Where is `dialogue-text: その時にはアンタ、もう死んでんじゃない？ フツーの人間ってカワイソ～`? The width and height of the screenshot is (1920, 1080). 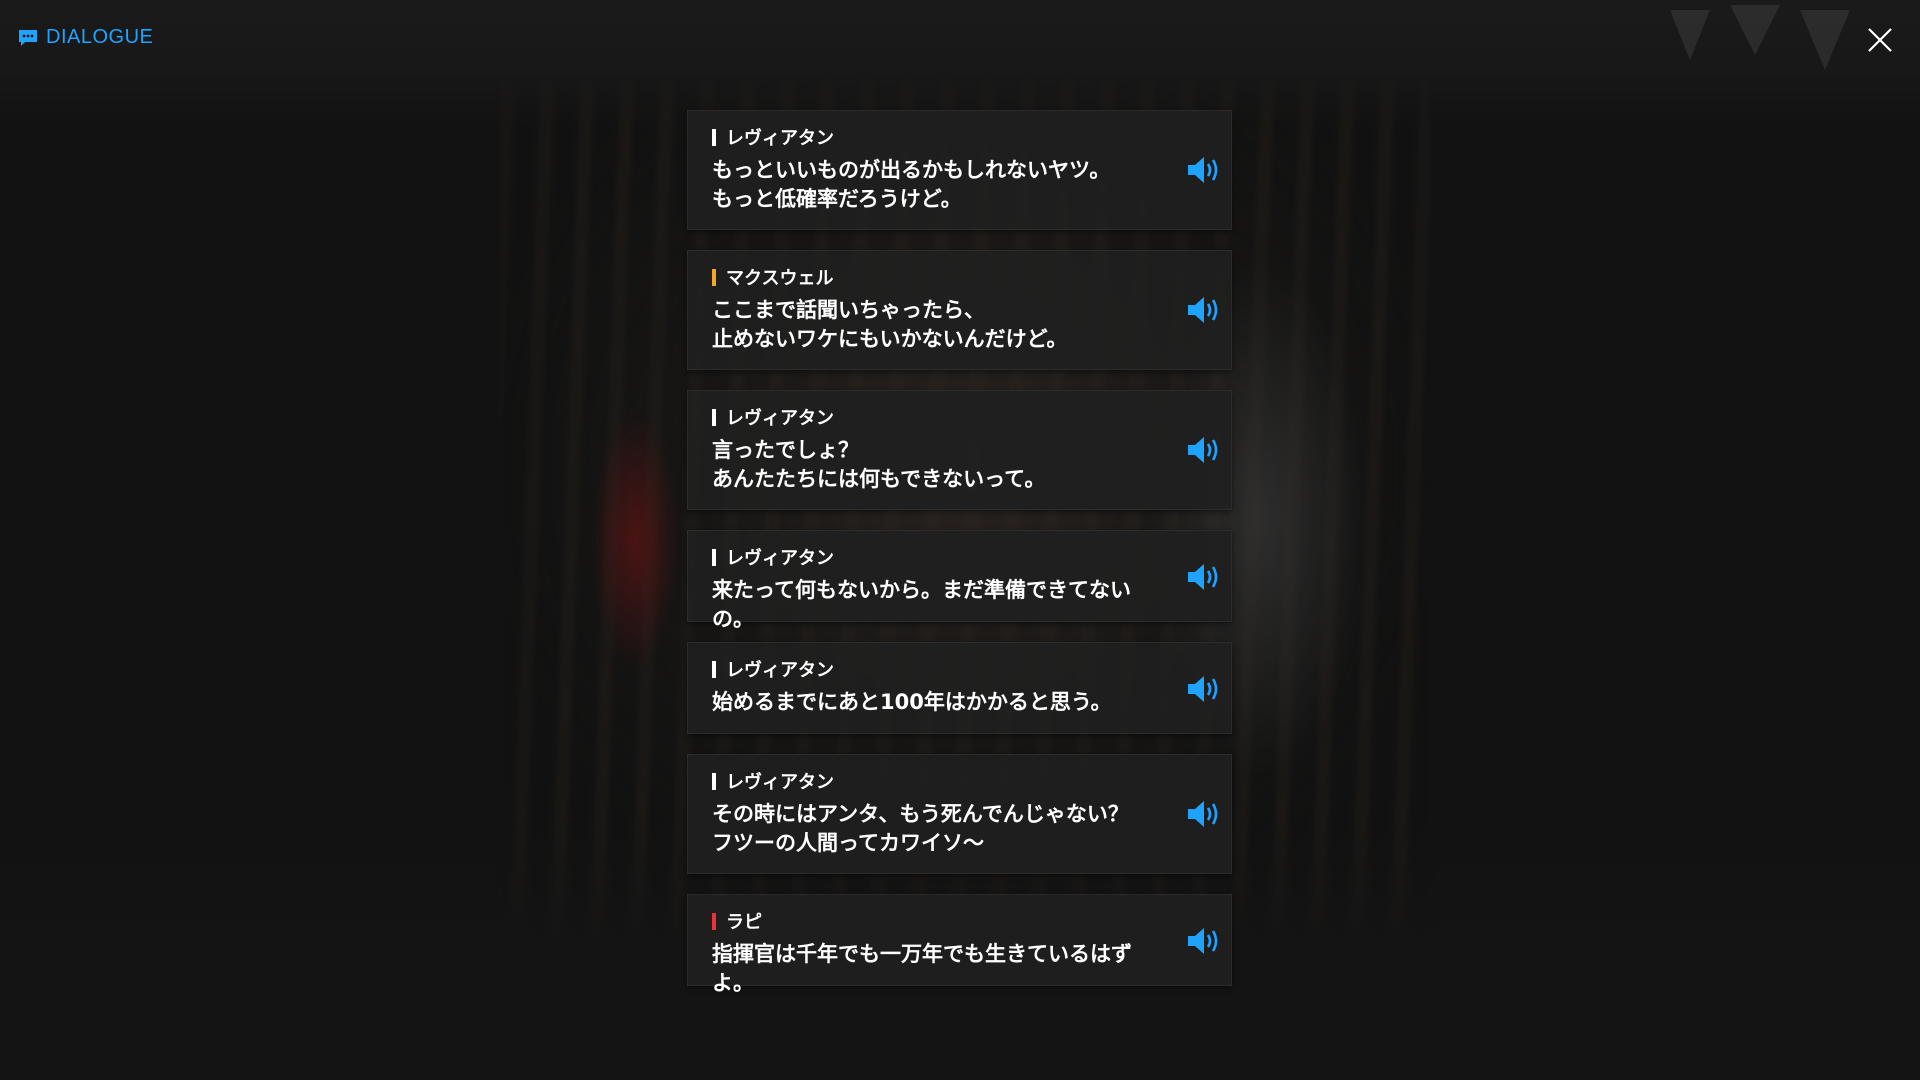
dialogue-text: その時にはアンタ、もう死んでんじゃない？ フツーの人間ってカワイソ～ is located at coordinates (920, 828).